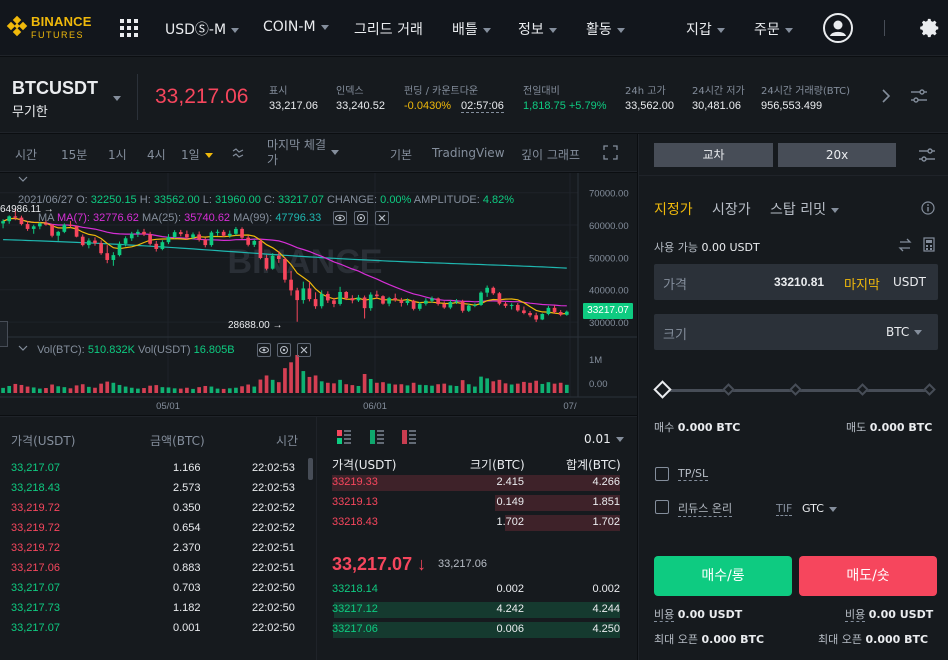 The height and width of the screenshot is (660, 948). What do you see at coordinates (698, 615) in the screenshot?
I see `cost-buy: 비용 0.00 USDT` at bounding box center [698, 615].